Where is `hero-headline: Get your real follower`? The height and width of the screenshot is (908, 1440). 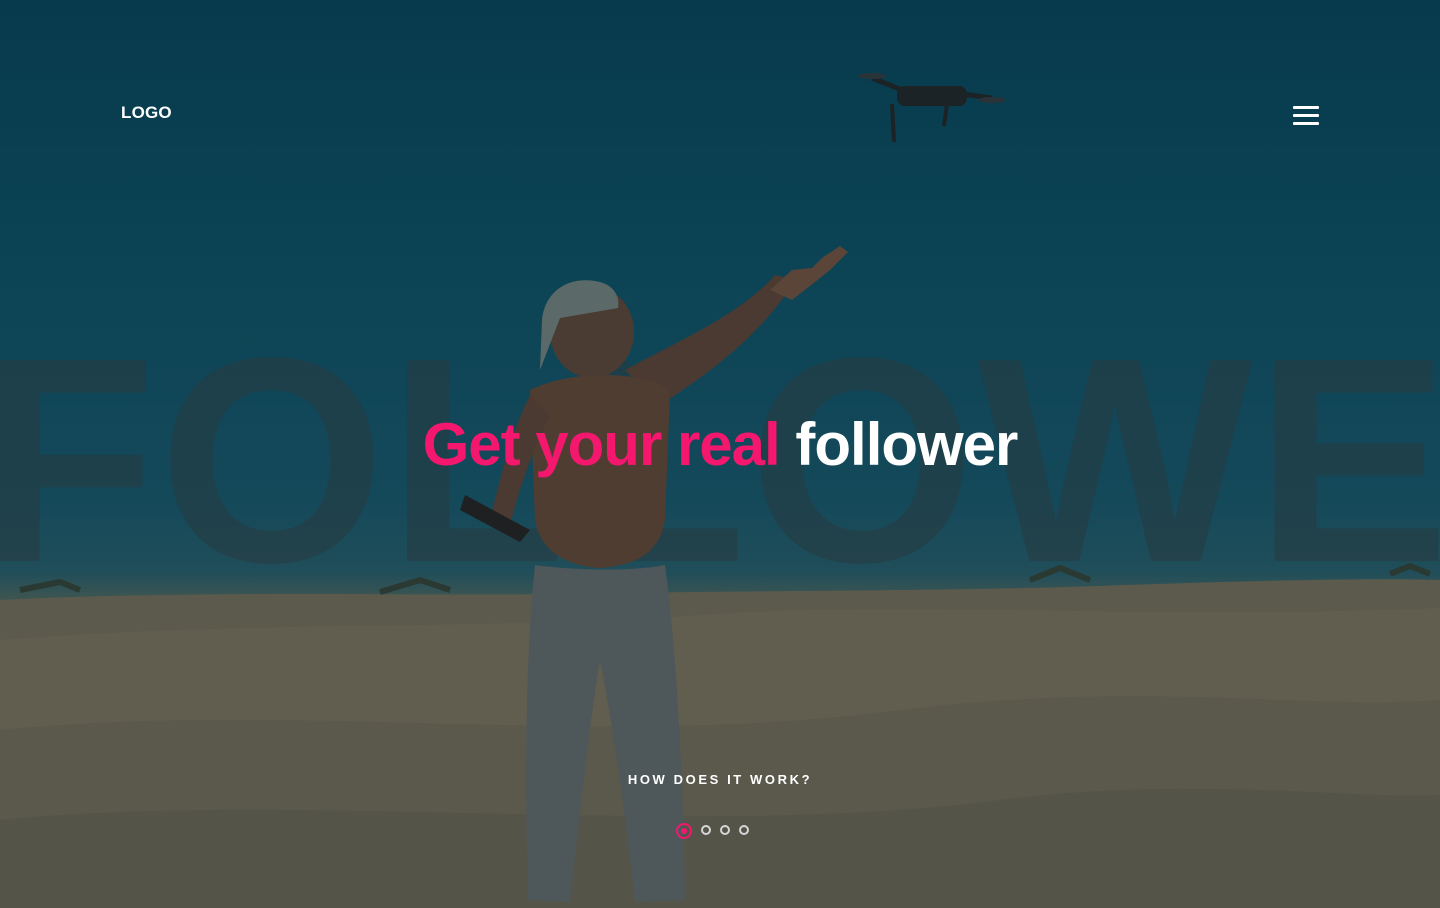 hero-headline: Get your real follower is located at coordinates (720, 445).